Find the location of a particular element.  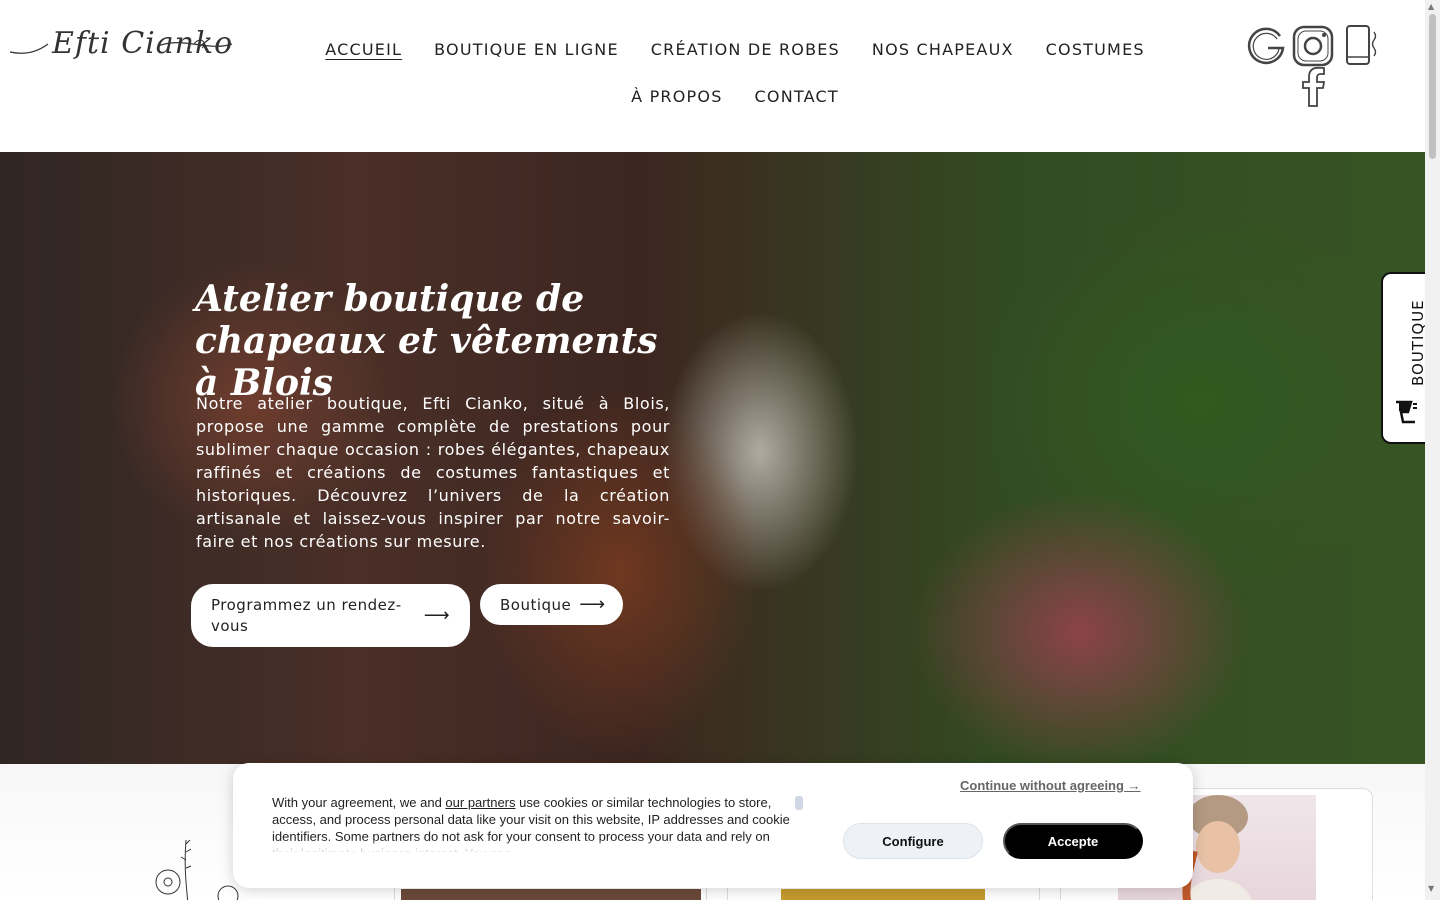

instagram-icon is located at coordinates (1313, 48).